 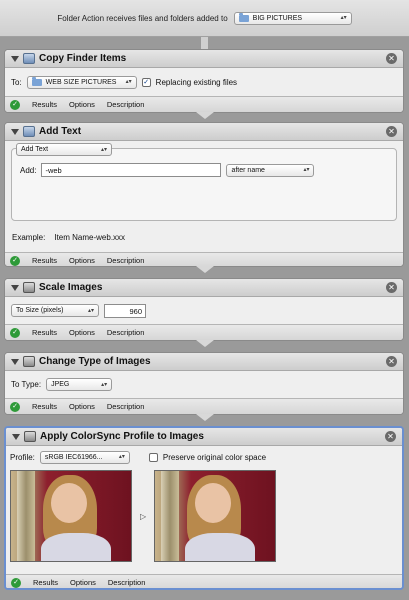 I want to click on action-title-bar: Change Type of Images ✕, so click(x=204, y=362).